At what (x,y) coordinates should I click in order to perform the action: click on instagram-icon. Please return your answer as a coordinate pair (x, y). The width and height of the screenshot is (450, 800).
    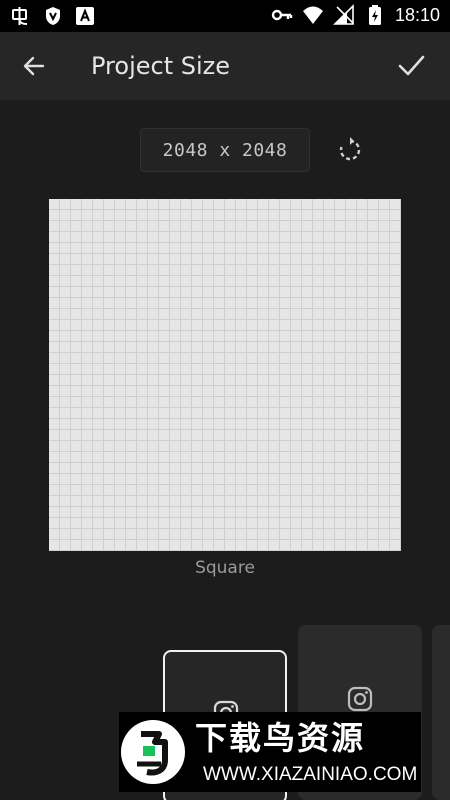
    Looking at the image, I should click on (360, 699).